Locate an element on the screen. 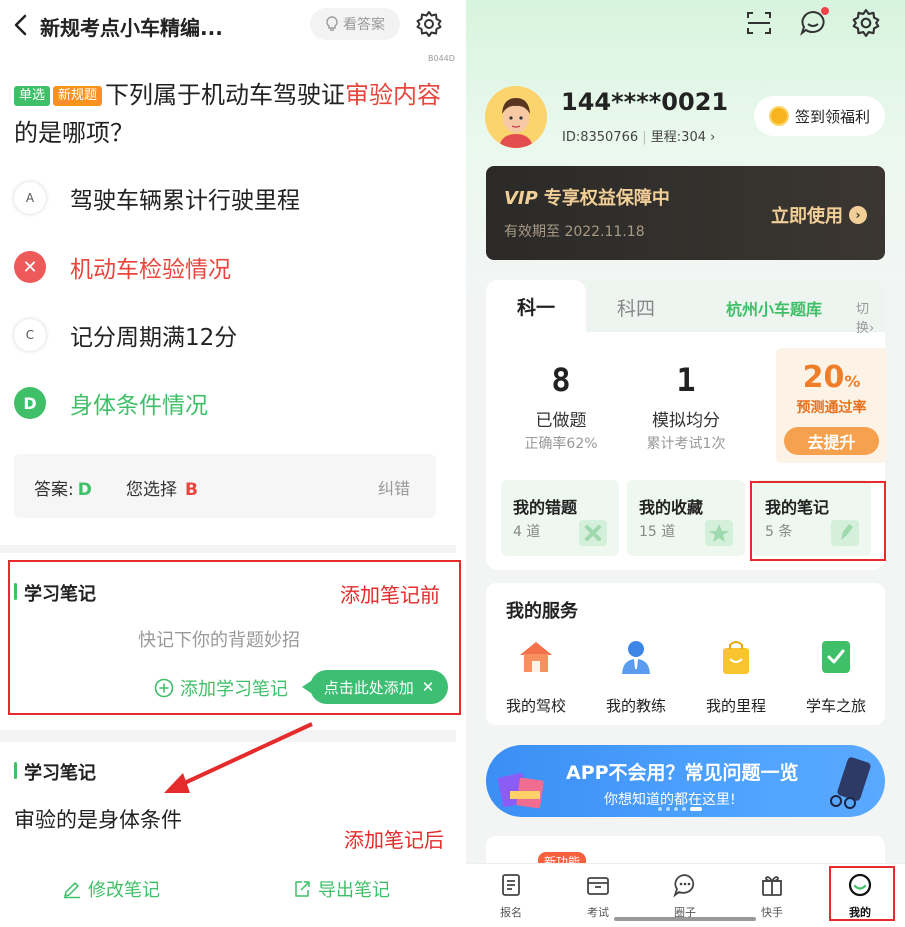  services-card: 我的服务 我的驾校 我的教练 我的里程 学车之旅 is located at coordinates (685, 654).